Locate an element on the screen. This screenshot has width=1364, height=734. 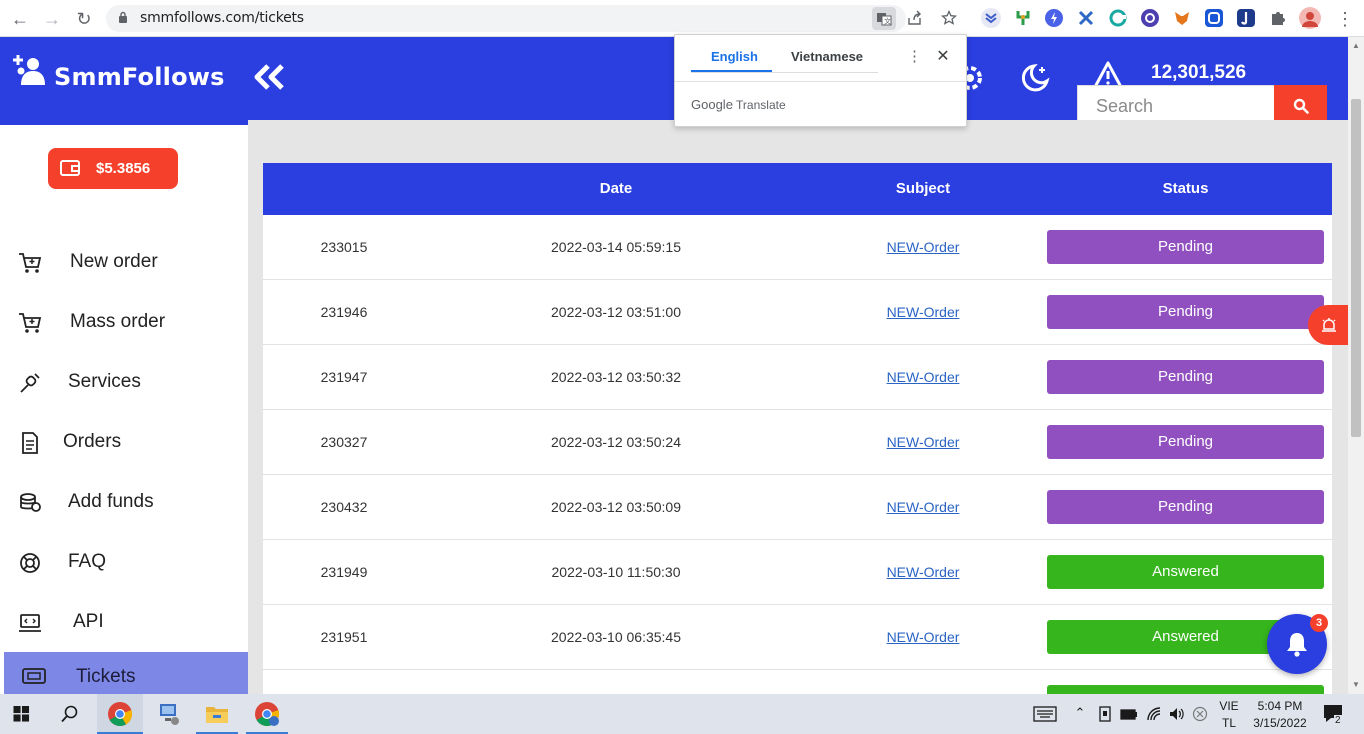
ticket-id: 231947 is located at coordinates (344, 377).